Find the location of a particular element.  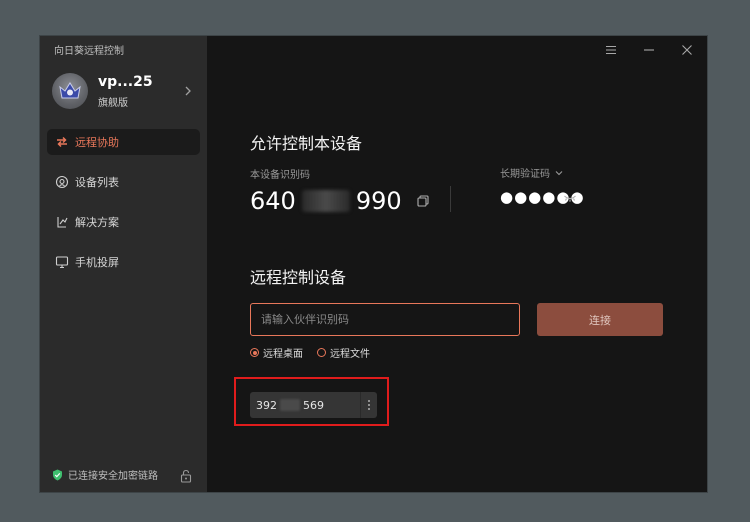

connection-mode-group: 远程桌面 远程文件 is located at coordinates (317, 352).